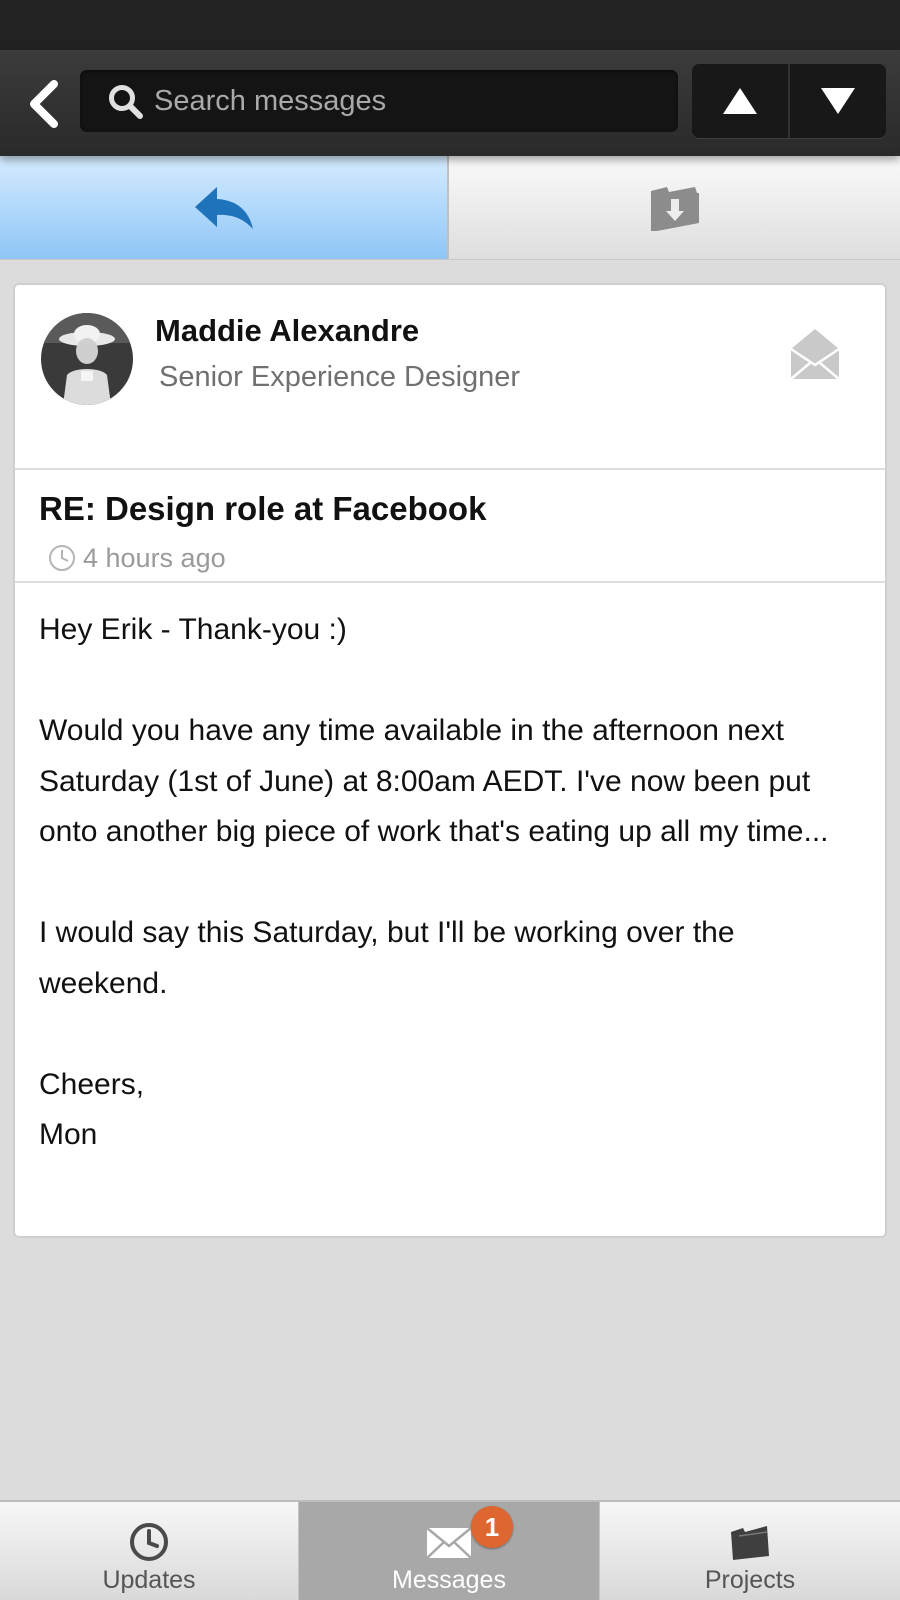  I want to click on signoff: Cheers,, so click(92, 1084).